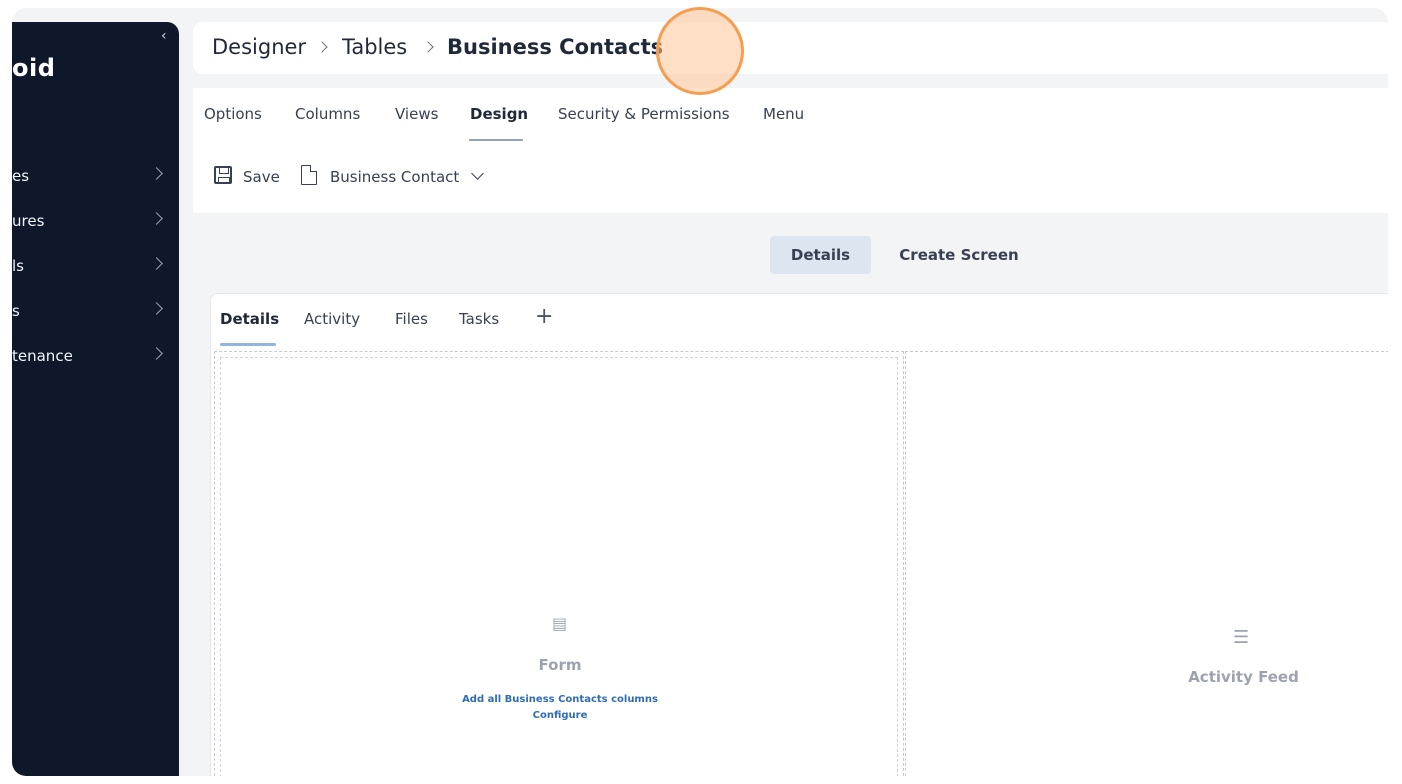 The height and width of the screenshot is (784, 1402). What do you see at coordinates (34, 68) in the screenshot?
I see `app-logo: oid` at bounding box center [34, 68].